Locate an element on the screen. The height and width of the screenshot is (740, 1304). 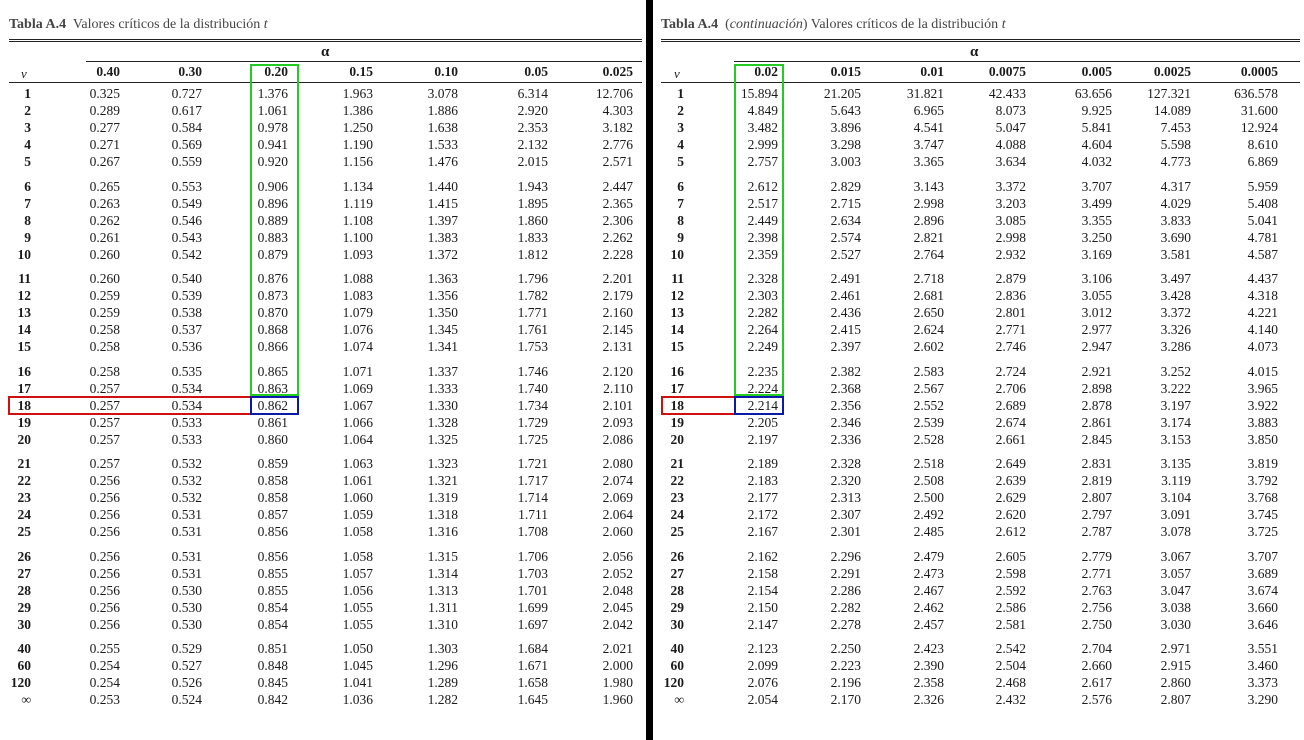
critical-value-cell: 1.833 is located at coordinates (532, 237).